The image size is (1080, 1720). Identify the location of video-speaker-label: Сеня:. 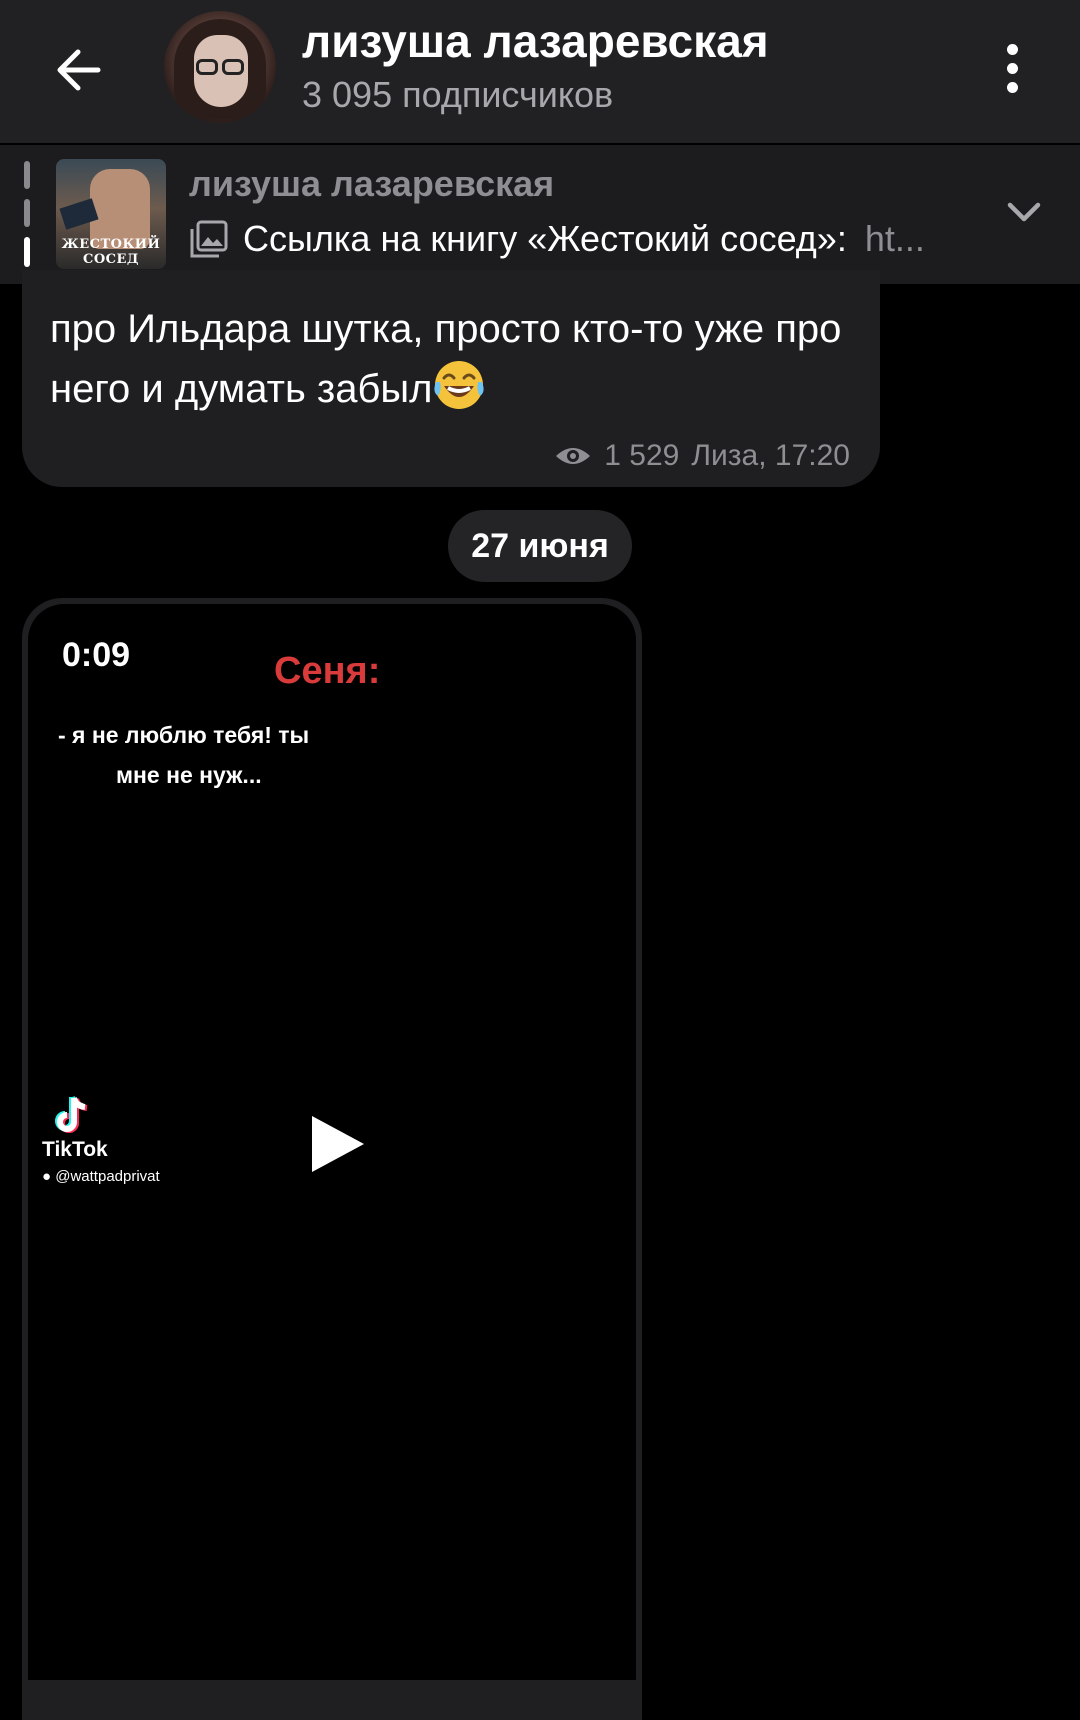
(327, 671).